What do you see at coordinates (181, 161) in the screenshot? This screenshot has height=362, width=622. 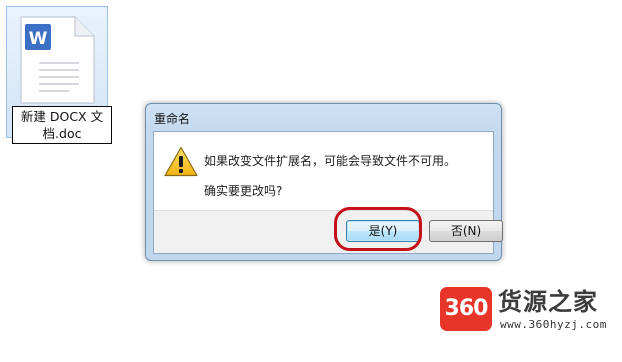 I see `warning-icon` at bounding box center [181, 161].